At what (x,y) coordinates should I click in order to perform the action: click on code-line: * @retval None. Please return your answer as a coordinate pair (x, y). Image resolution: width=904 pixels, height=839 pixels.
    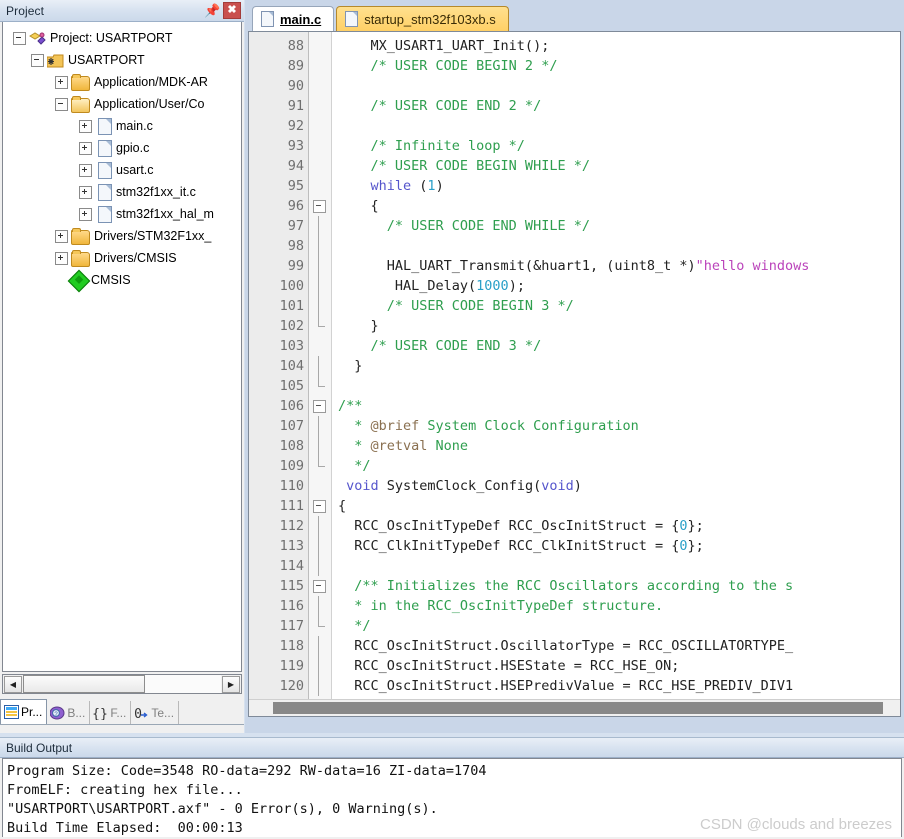
    Looking at the image, I should click on (619, 446).